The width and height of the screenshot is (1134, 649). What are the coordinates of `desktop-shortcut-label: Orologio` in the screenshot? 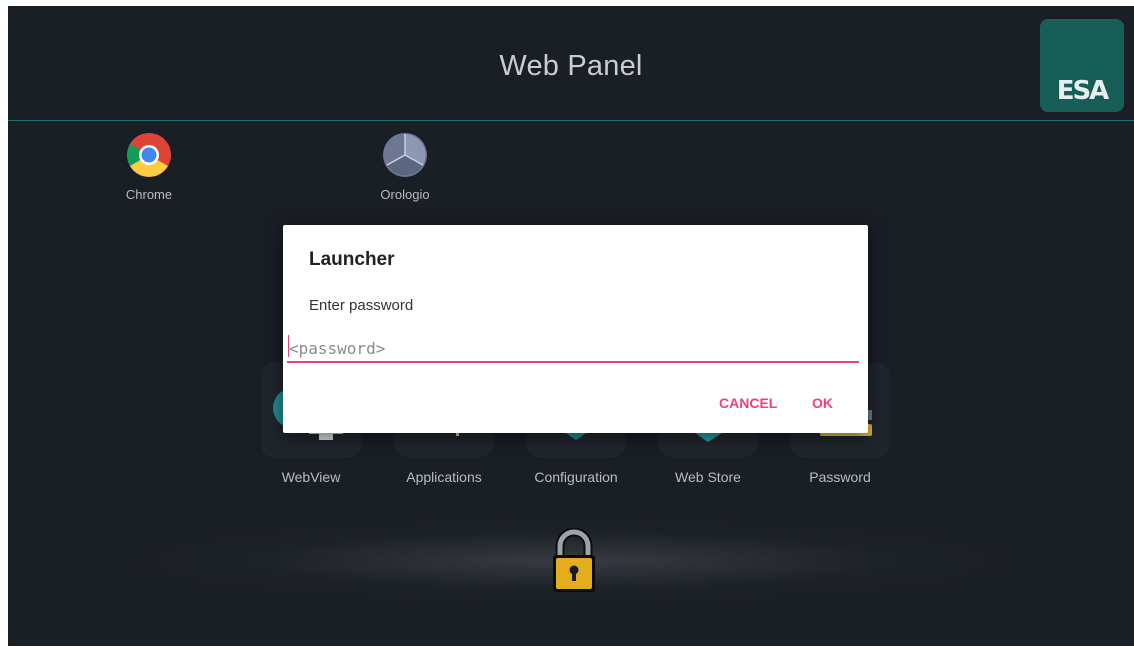 It's located at (405, 194).